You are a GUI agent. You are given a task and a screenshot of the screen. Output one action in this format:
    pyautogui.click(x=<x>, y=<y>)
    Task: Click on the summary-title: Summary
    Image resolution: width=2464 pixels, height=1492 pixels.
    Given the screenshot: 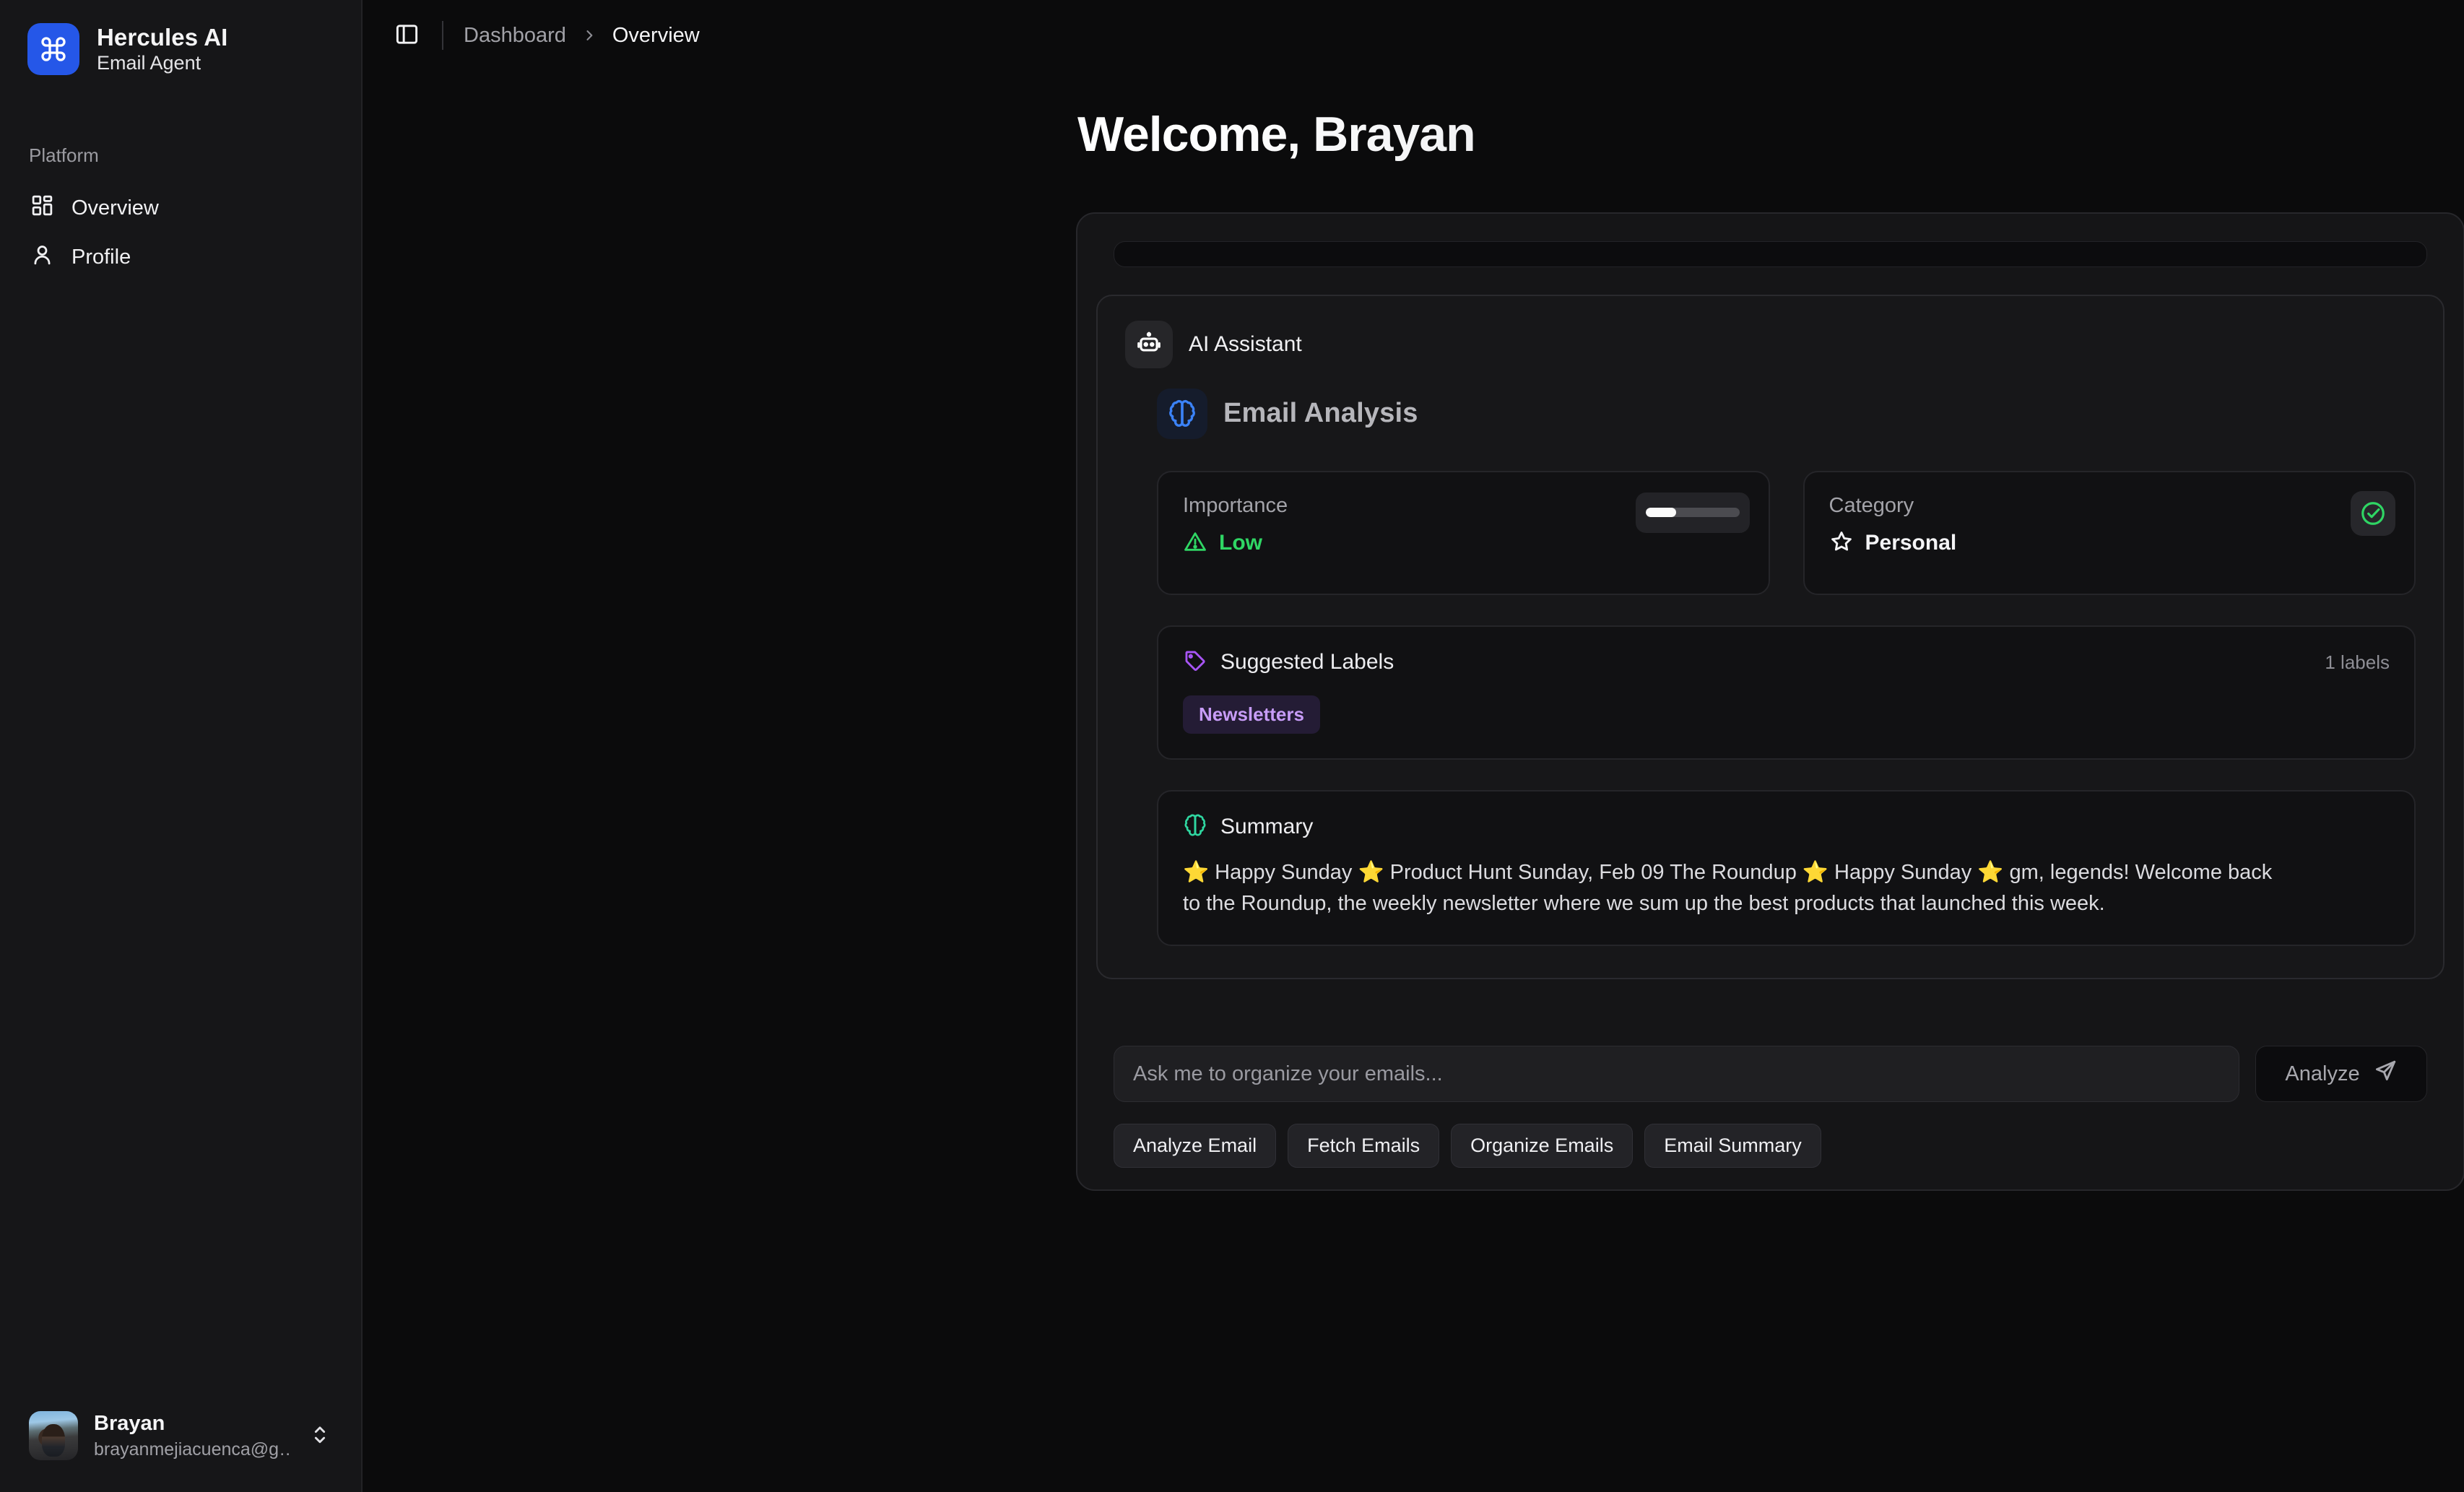 What is the action you would take?
    pyautogui.click(x=1267, y=827)
    